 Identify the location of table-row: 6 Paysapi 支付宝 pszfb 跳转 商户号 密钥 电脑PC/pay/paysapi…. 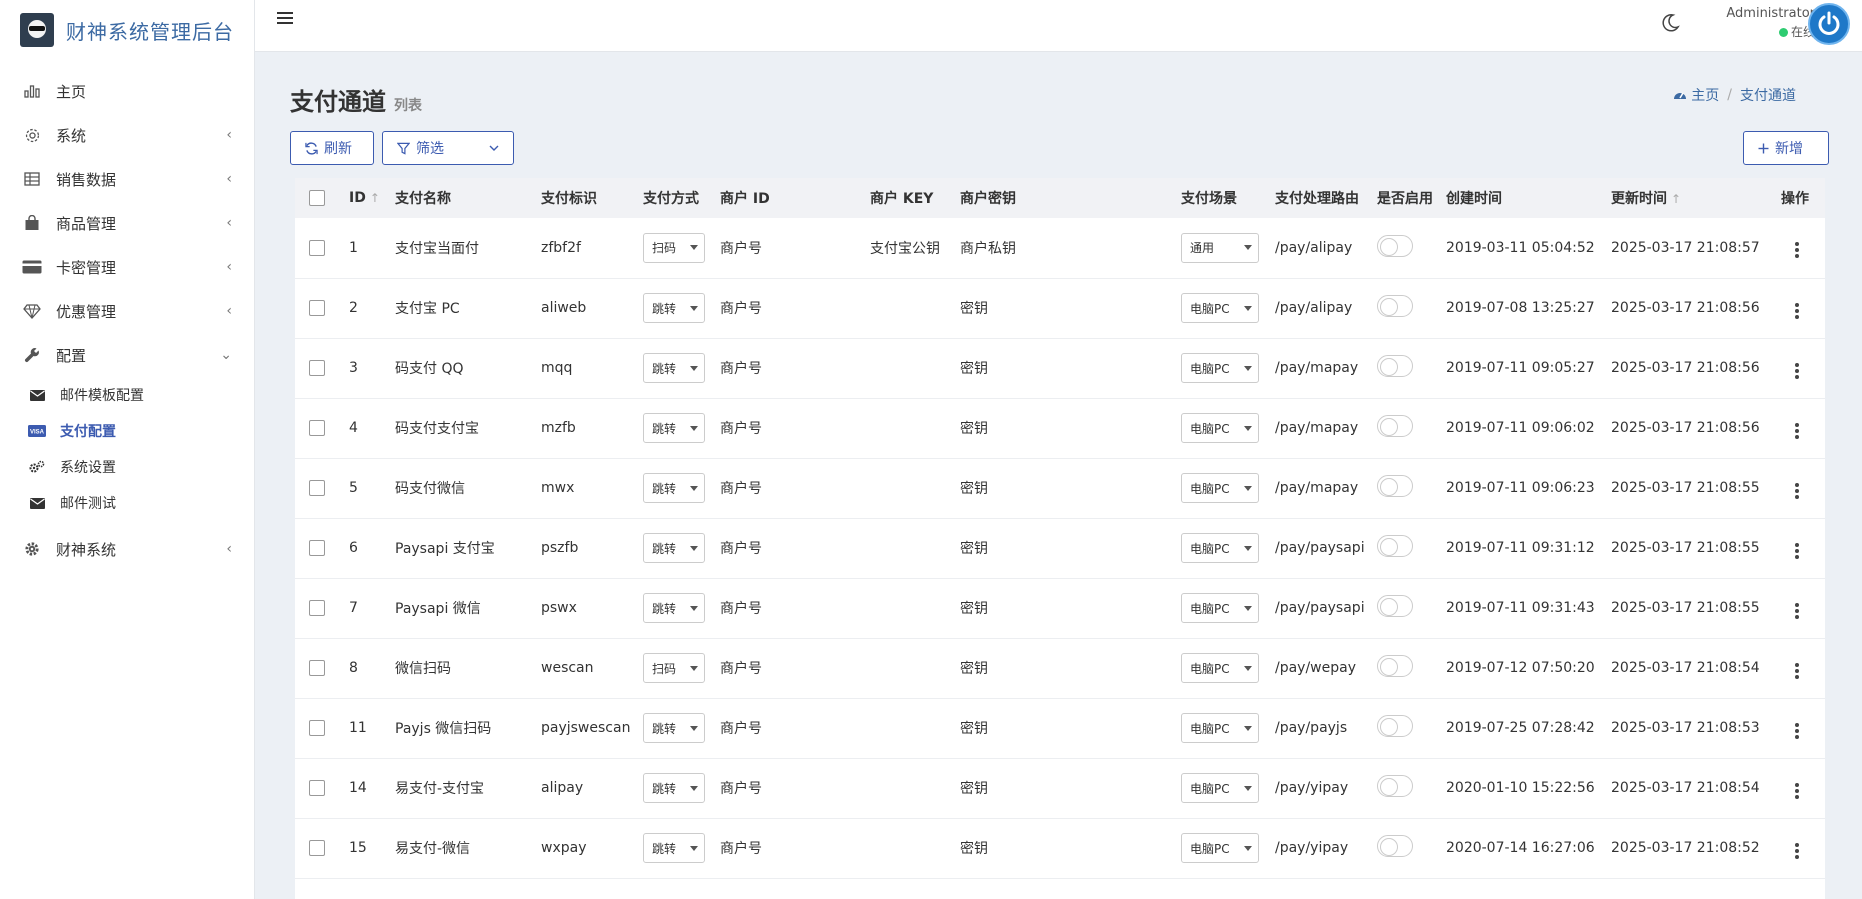
(1060, 548).